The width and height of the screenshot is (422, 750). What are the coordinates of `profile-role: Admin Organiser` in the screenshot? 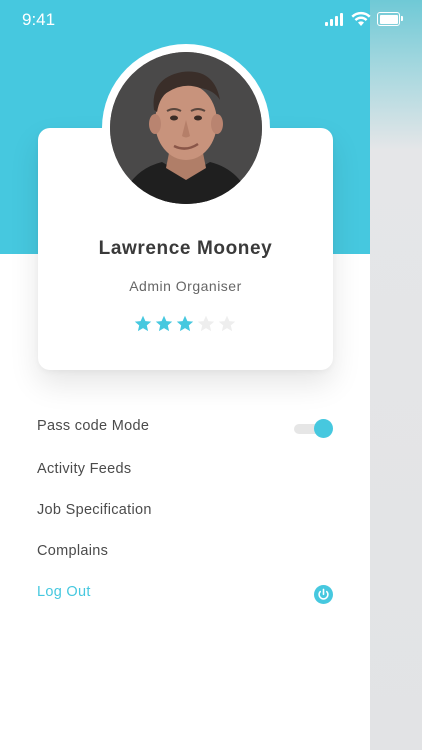 It's located at (185, 286).